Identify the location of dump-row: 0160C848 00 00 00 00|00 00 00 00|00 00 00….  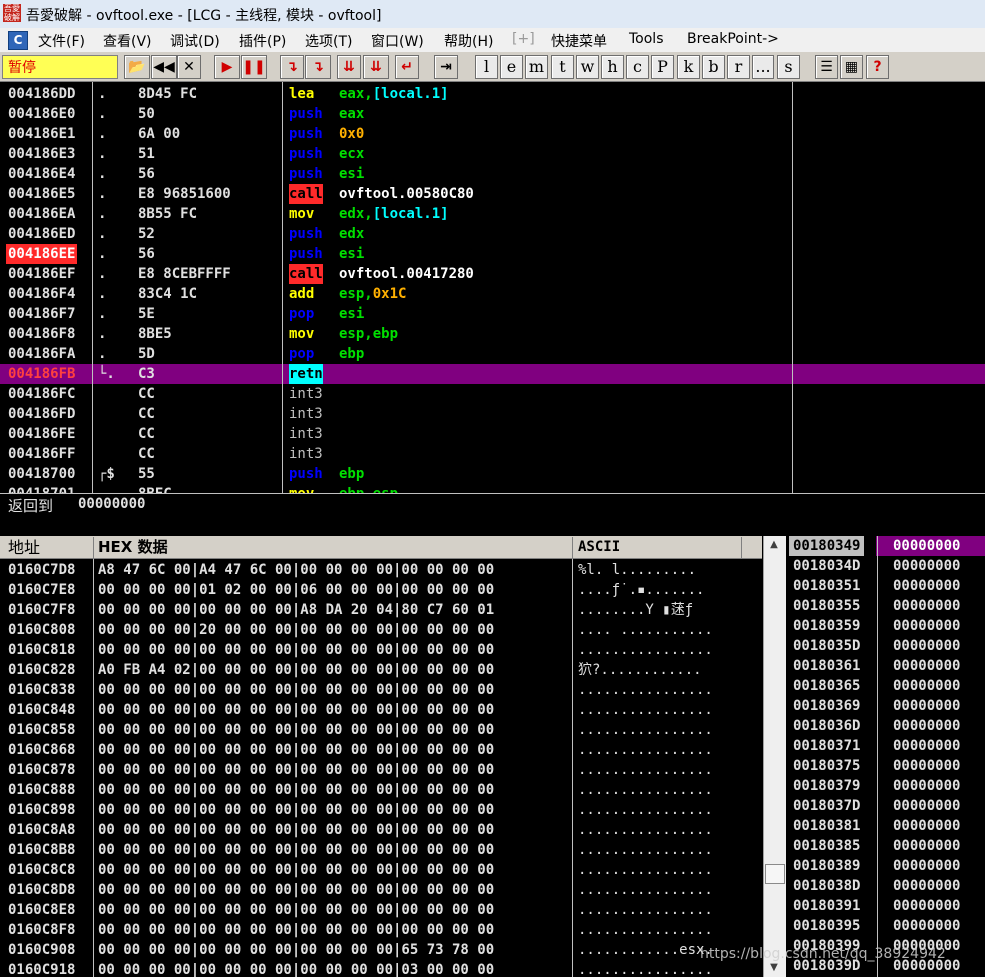
(381, 710).